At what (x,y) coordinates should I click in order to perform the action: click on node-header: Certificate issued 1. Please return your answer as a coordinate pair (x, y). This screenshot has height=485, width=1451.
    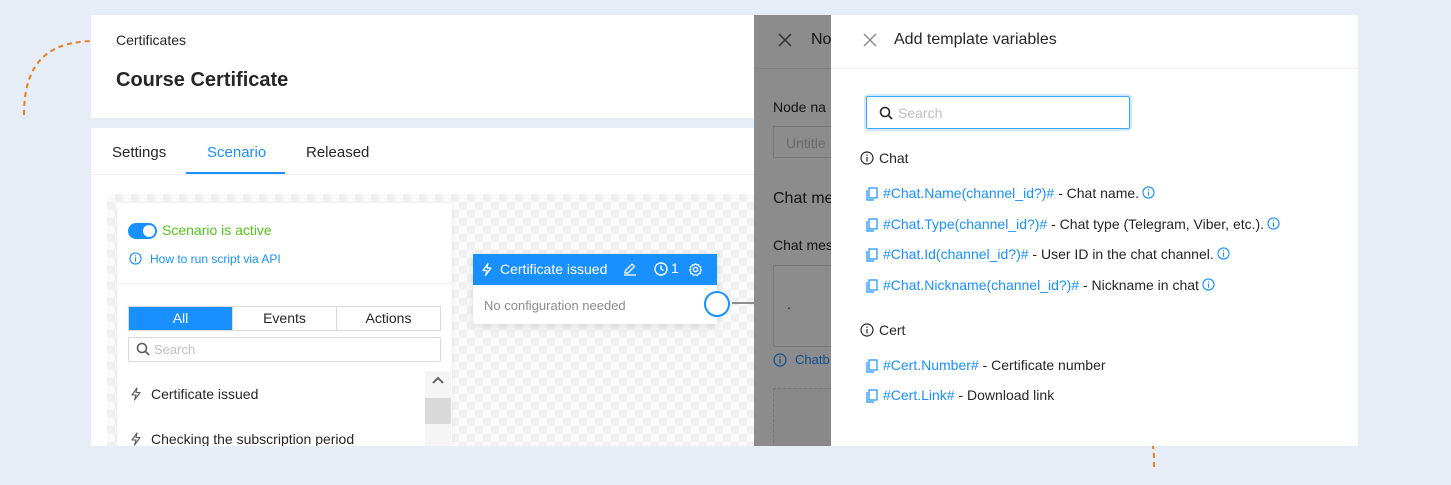
    Looking at the image, I should click on (595, 269).